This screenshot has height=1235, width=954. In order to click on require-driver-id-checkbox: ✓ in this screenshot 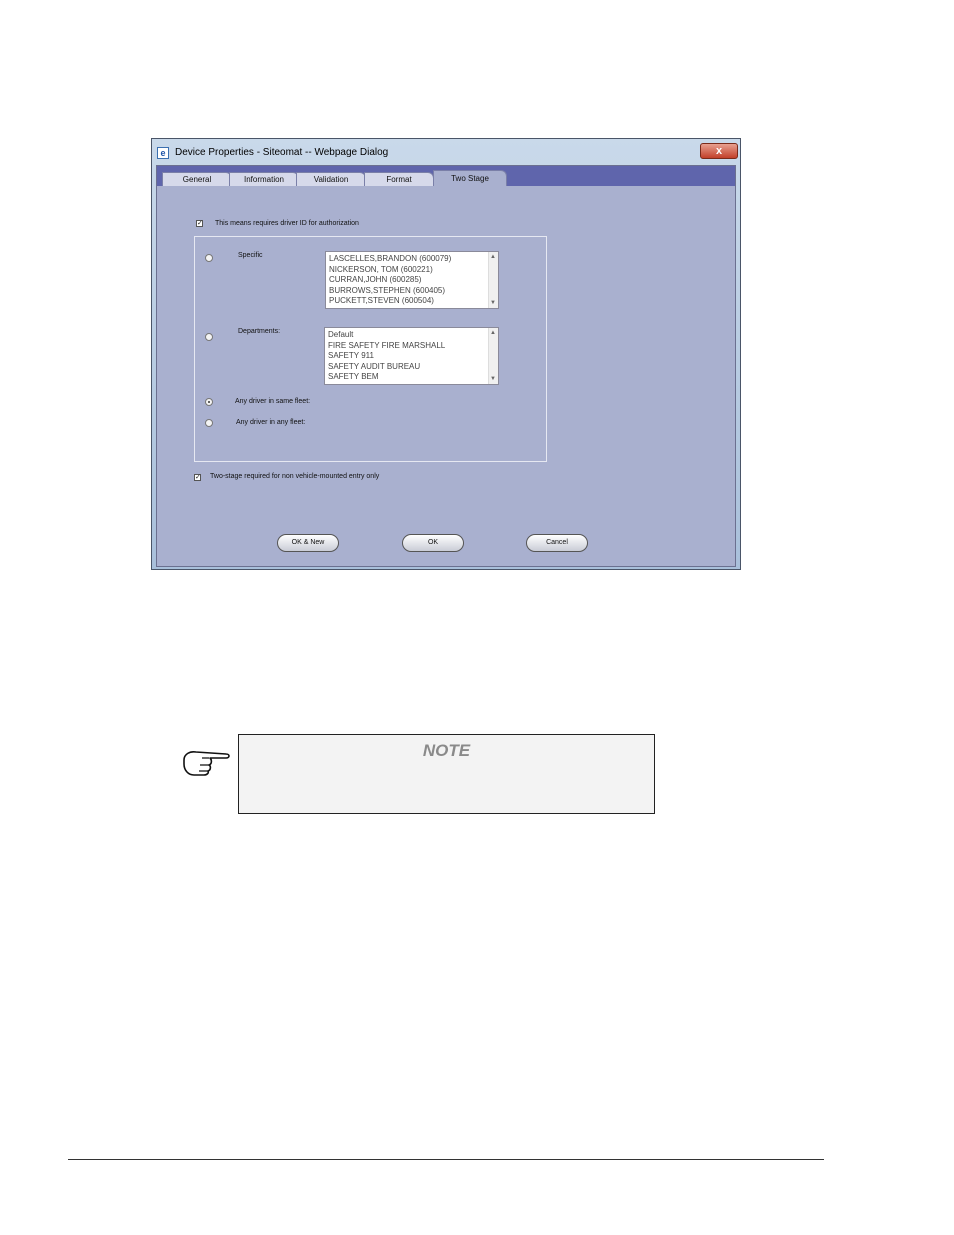, I will do `click(199, 223)`.